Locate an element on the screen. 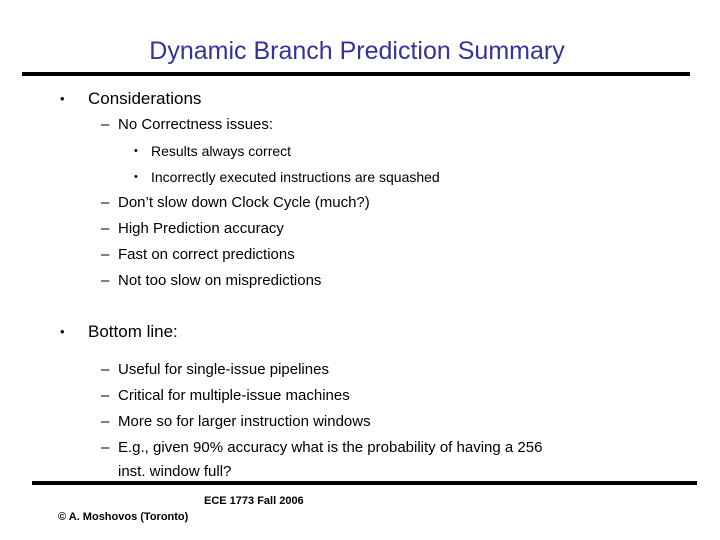 Image resolution: width=720 pixels, height=540 pixels. bullet-text: High Prediction accuracy is located at coordinates (201, 228).